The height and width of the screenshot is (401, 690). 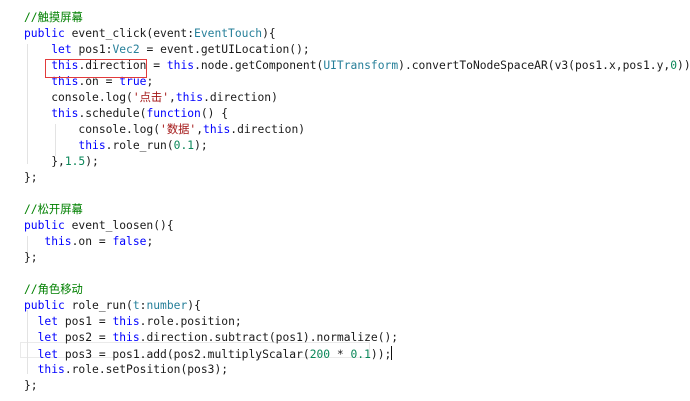 I want to click on code-token: true, so click(x=133, y=81).